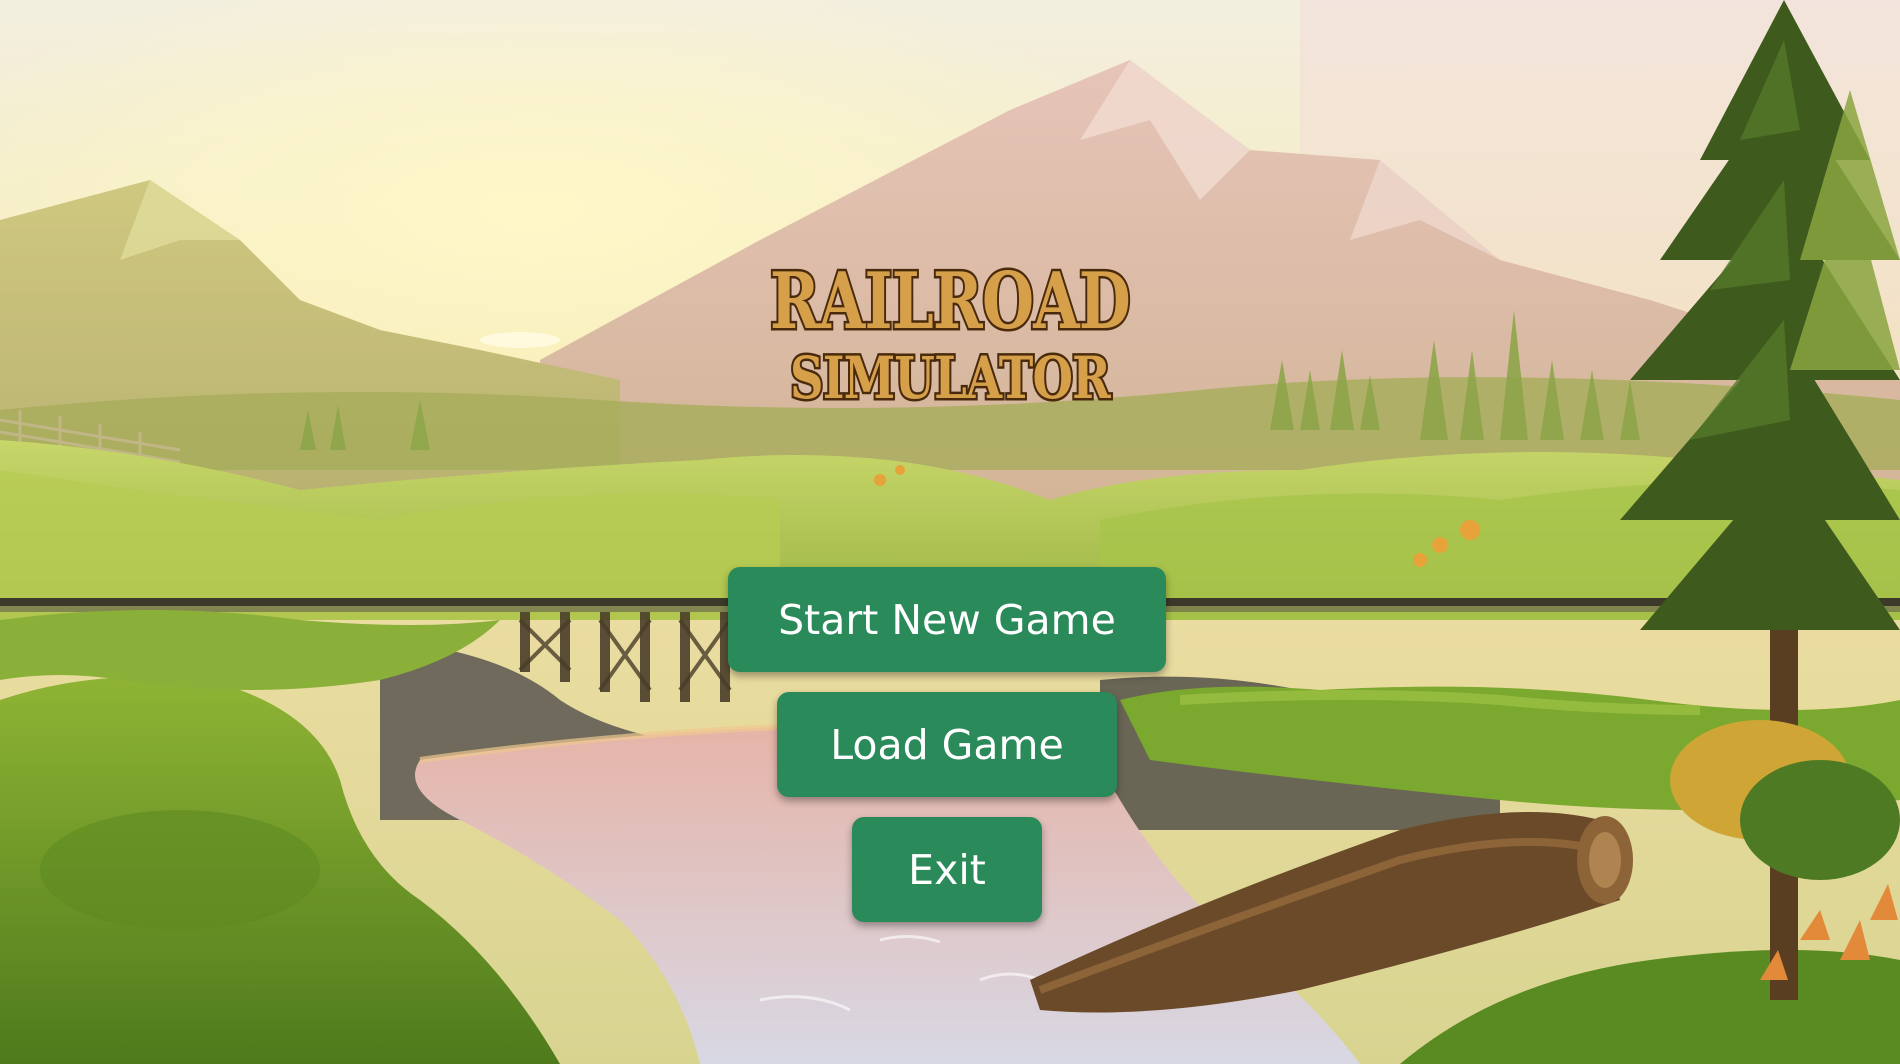  I want to click on logo-title-line-2: SIMULATOR, so click(950, 378).